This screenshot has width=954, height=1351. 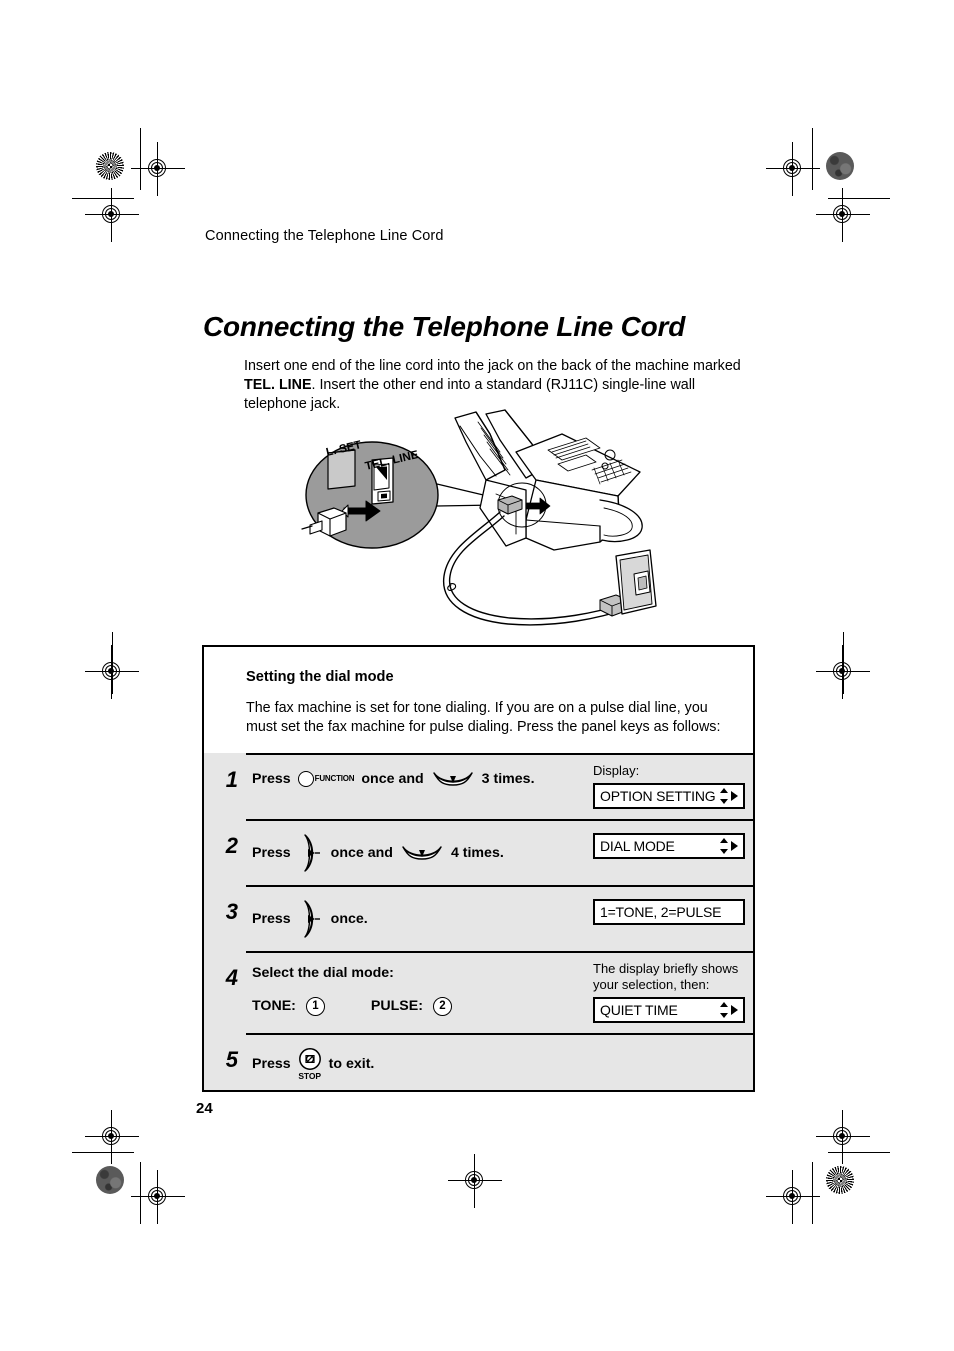 I want to click on step-instruction: Press STOP to exit., so click(x=419, y=1063).